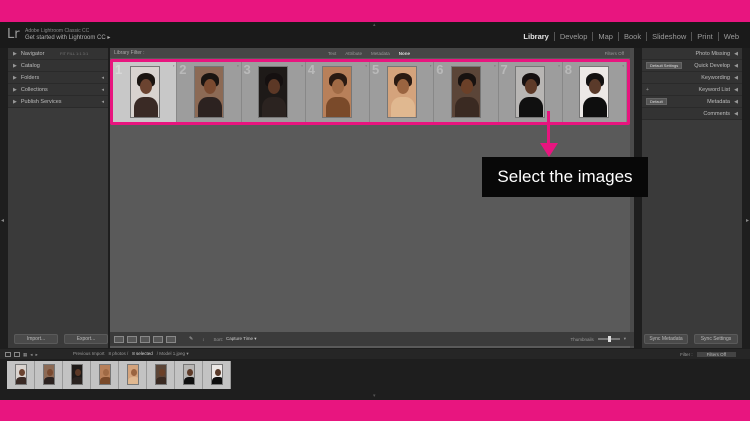 This screenshot has width=750, height=421. Describe the element at coordinates (374, 25) in the screenshot. I see `top-panel-toggle-icon: ▴` at that location.